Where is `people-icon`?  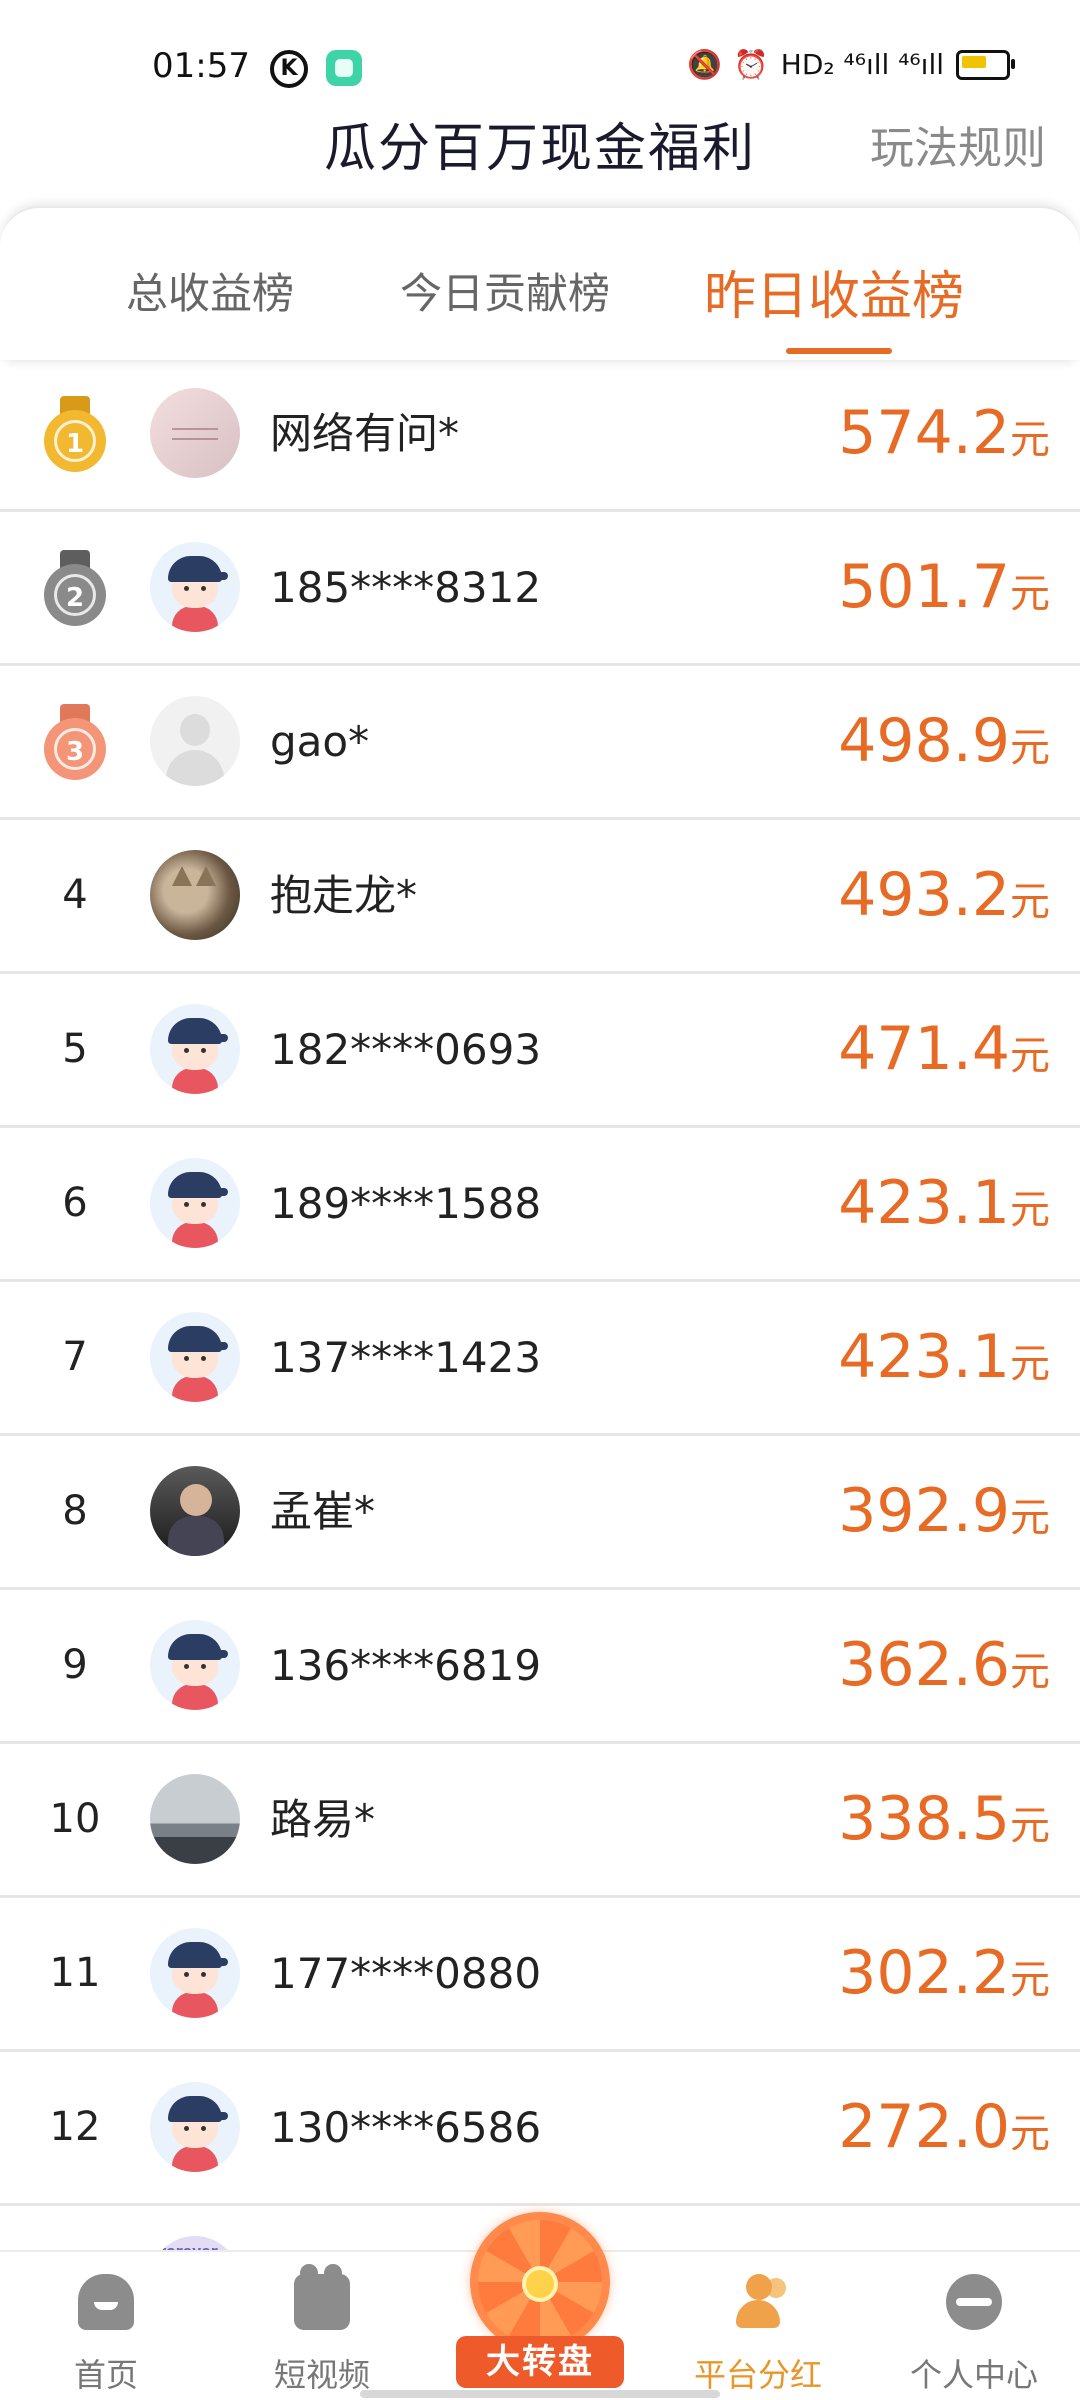
people-icon is located at coordinates (758, 2302).